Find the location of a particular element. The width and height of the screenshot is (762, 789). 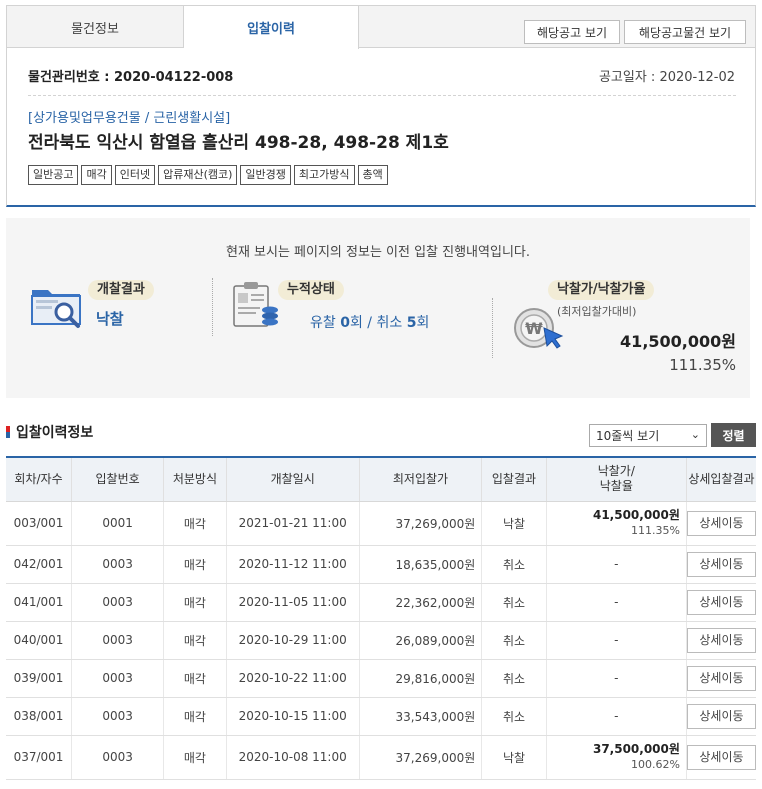

col-header: 입찰번호 is located at coordinates (117, 479).